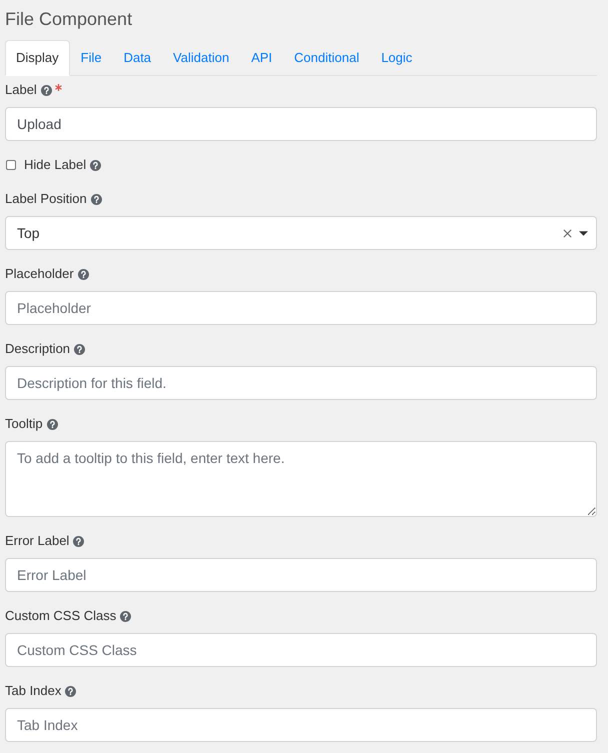 The image size is (608, 753). What do you see at coordinates (397, 58) in the screenshot?
I see `tab: Logic` at bounding box center [397, 58].